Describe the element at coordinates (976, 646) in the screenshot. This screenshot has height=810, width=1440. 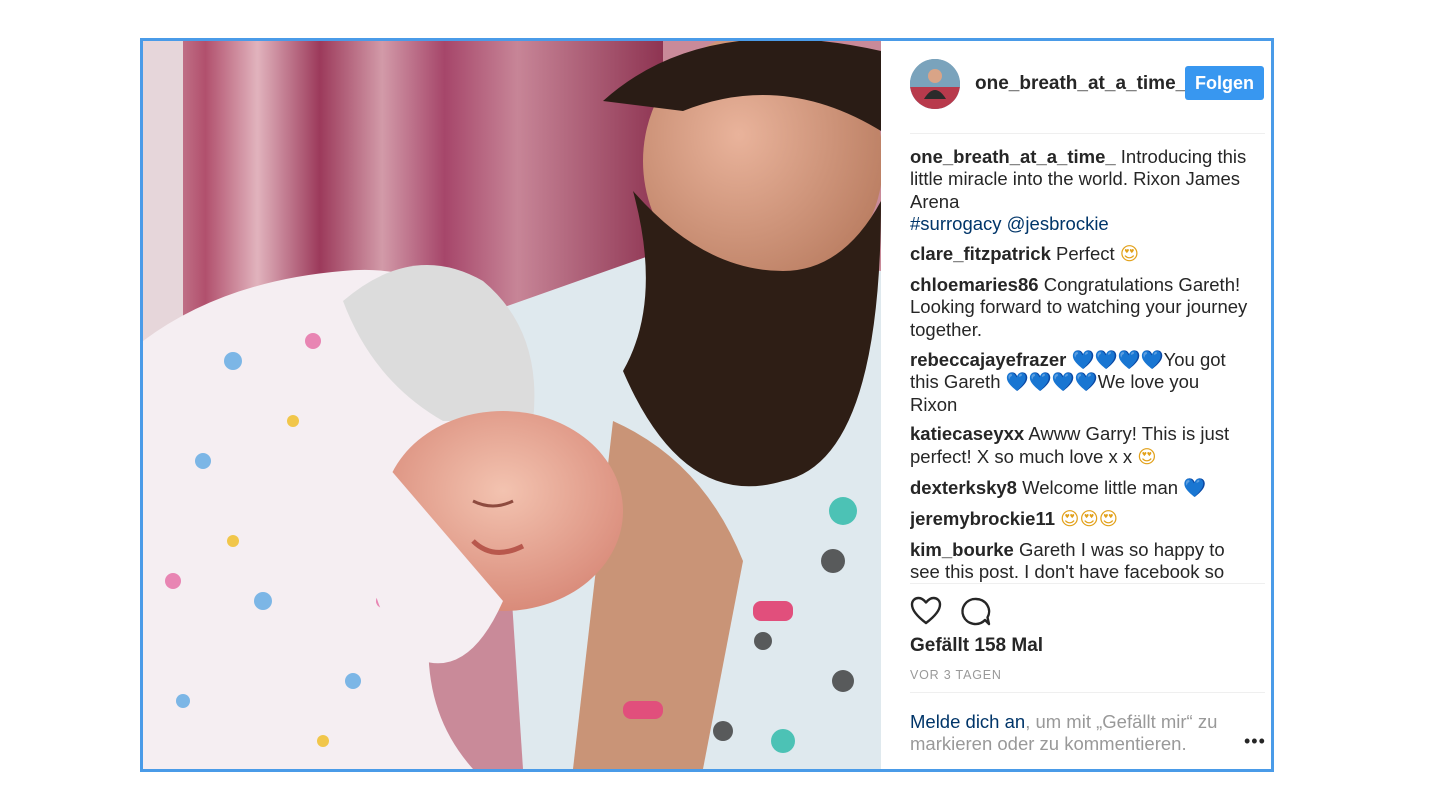
I see `likes-count: Gefällt 158 Mal` at that location.